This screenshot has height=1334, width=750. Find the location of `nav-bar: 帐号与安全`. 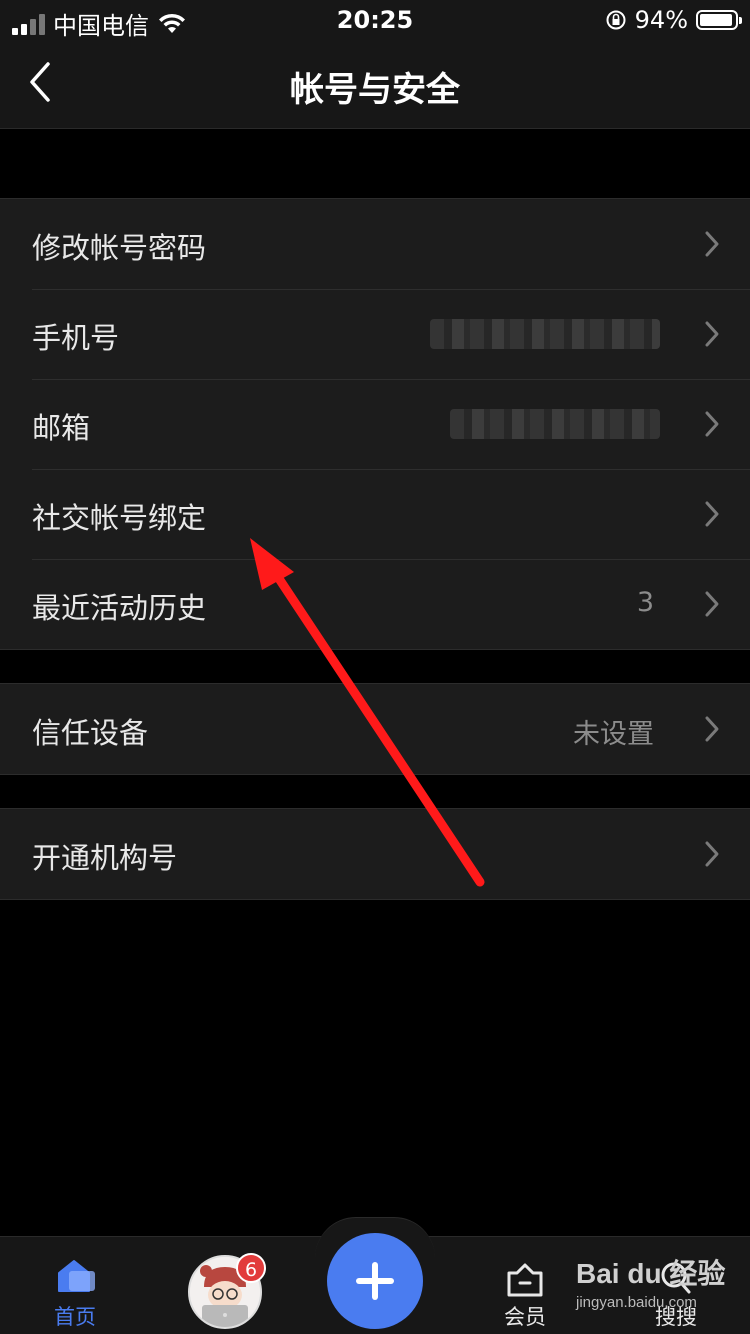

nav-bar: 帐号与安全 is located at coordinates (375, 85).